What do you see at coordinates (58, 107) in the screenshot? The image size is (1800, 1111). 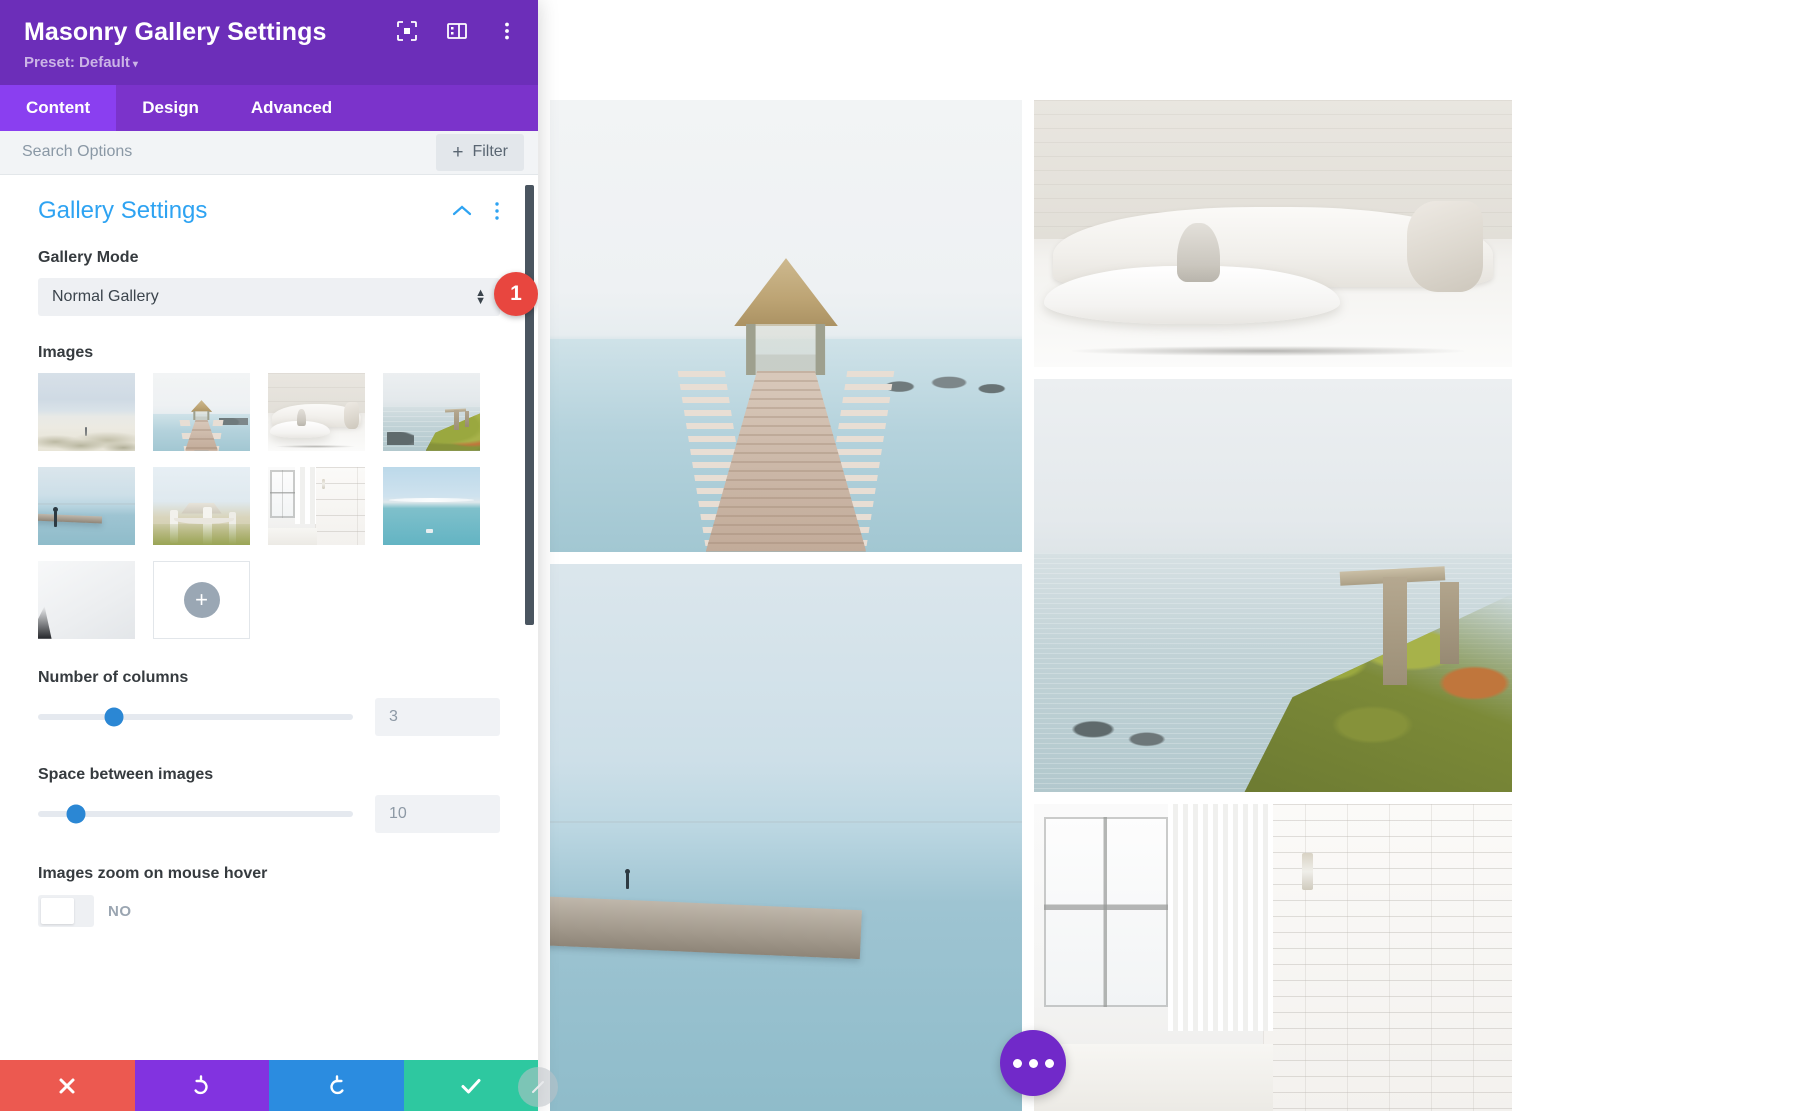 I see `tab-content: Content` at bounding box center [58, 107].